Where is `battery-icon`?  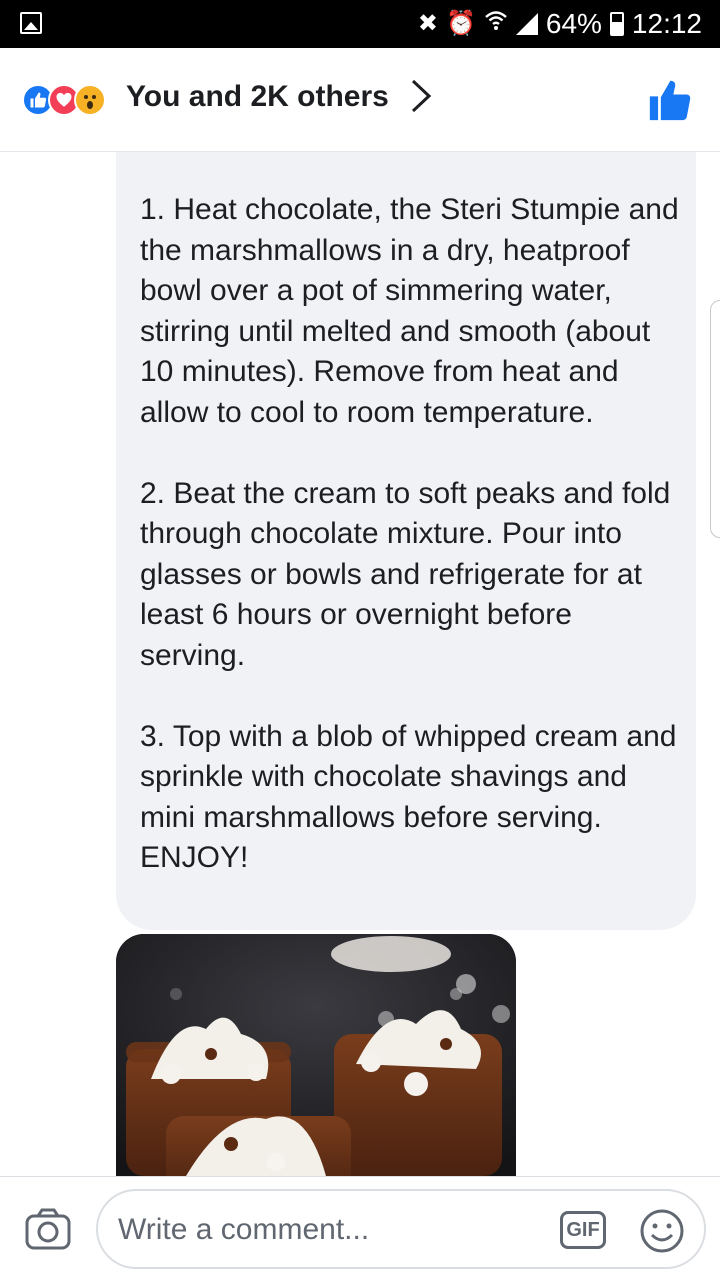 battery-icon is located at coordinates (616, 24).